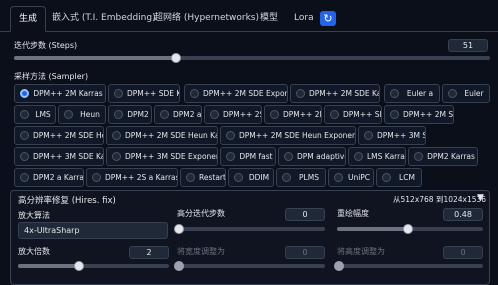 This screenshot has height=285, width=498. What do you see at coordinates (305, 252) in the screenshot?
I see `resize-width-input: 0` at bounding box center [305, 252].